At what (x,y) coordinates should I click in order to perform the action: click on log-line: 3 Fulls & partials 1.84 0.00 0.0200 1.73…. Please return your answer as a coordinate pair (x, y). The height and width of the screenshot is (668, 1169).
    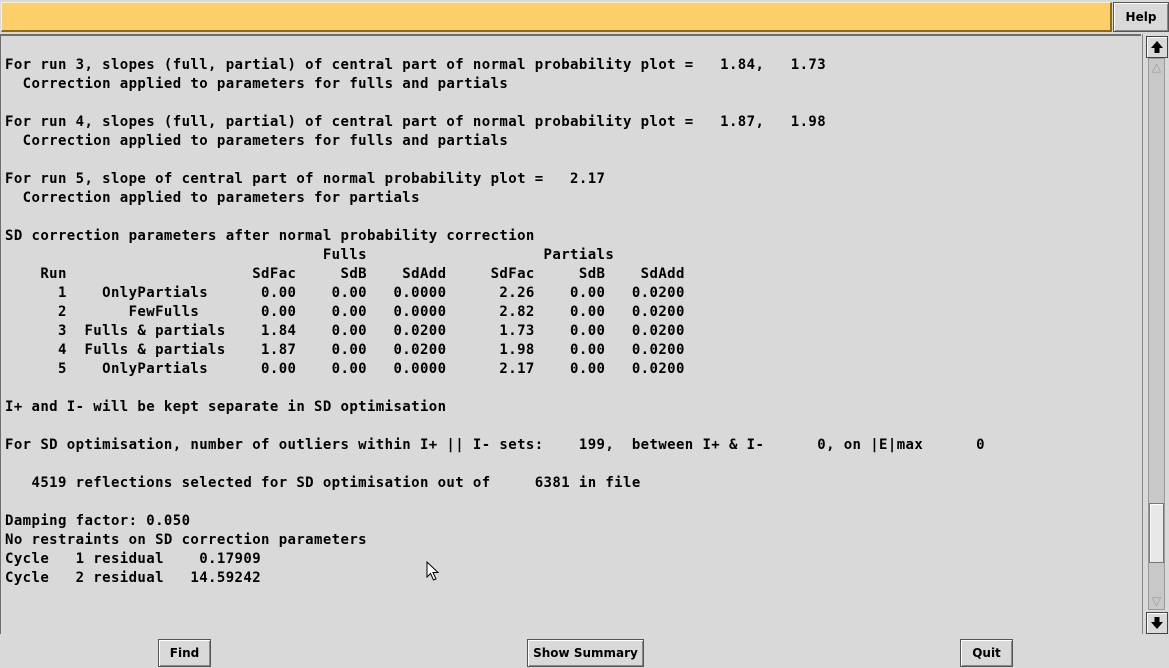
    Looking at the image, I should click on (345, 331).